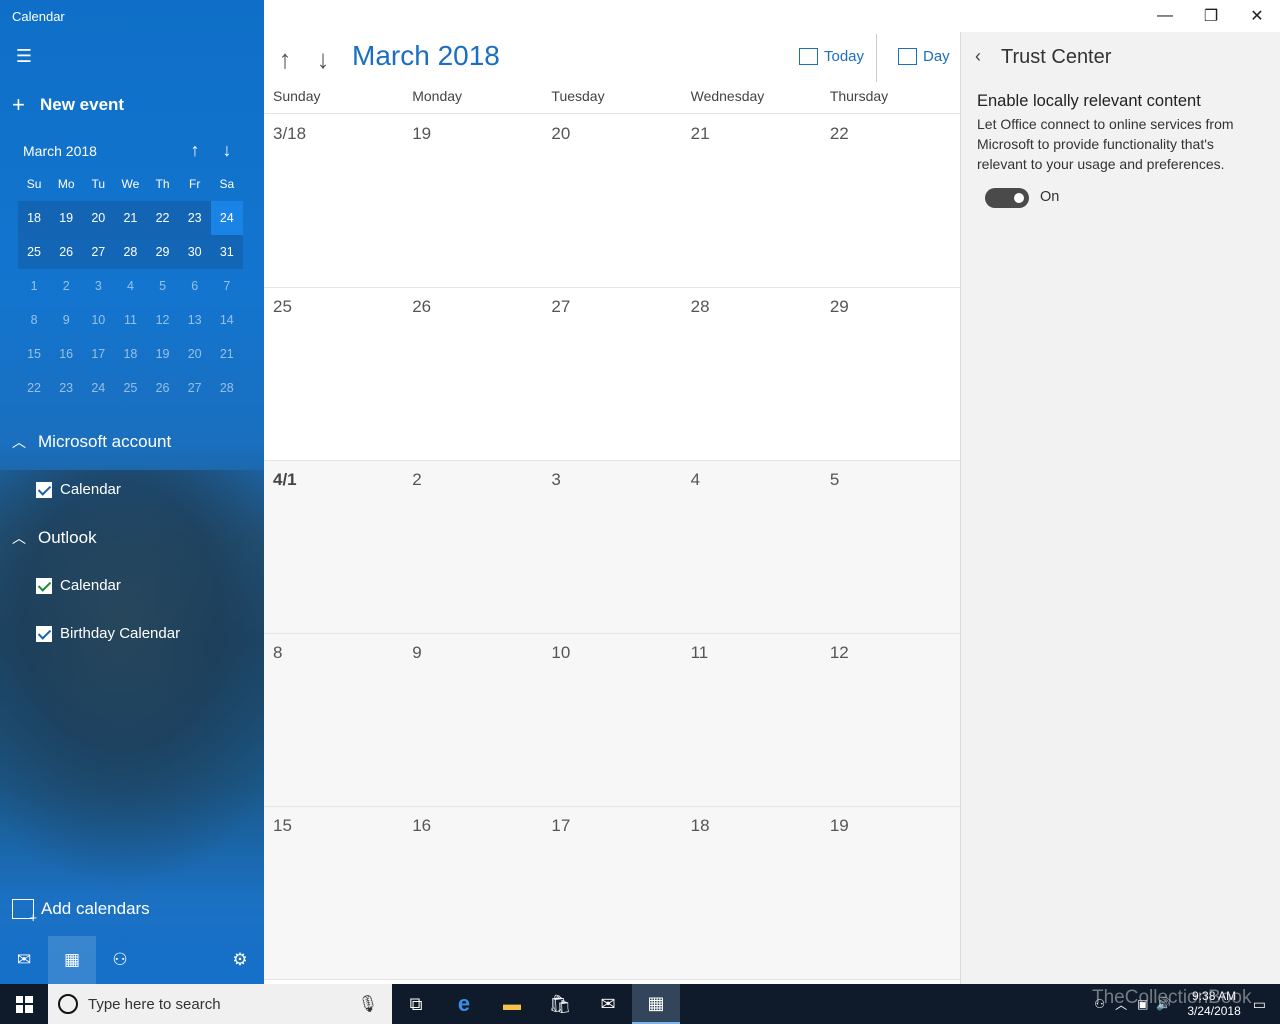  I want to click on calendar-app-icon: ▦, so click(656, 1004).